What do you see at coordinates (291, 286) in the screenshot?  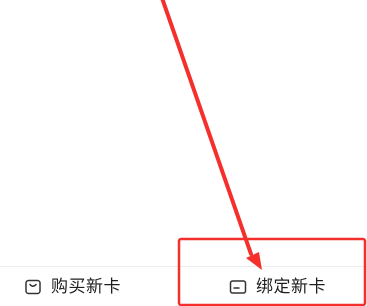 I see `bind-new-card-label: 绑定新卡` at bounding box center [291, 286].